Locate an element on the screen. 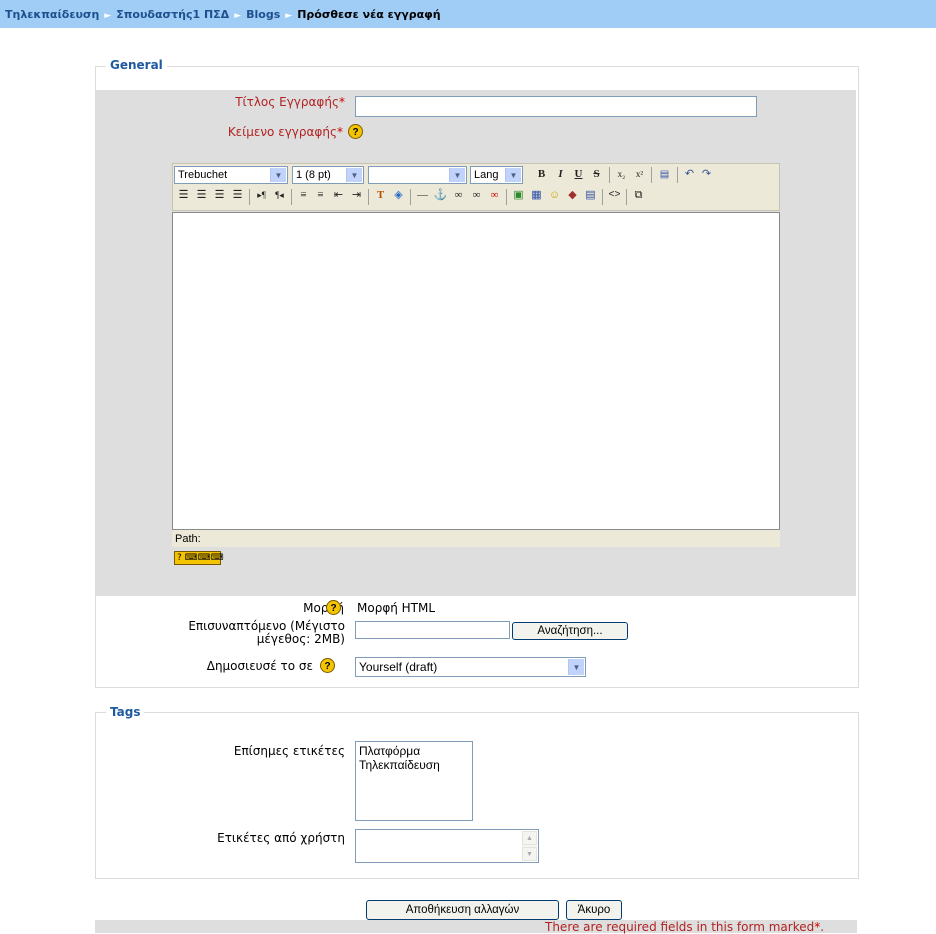  breadcrumb-link-user: Σπουδαστής1 ΠΣΔ is located at coordinates (172, 14).